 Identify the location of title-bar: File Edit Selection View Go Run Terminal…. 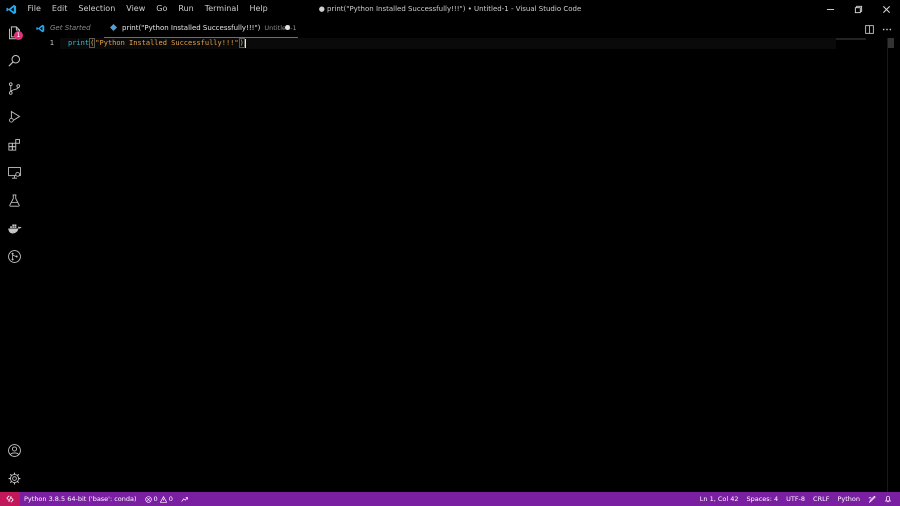
(450, 9).